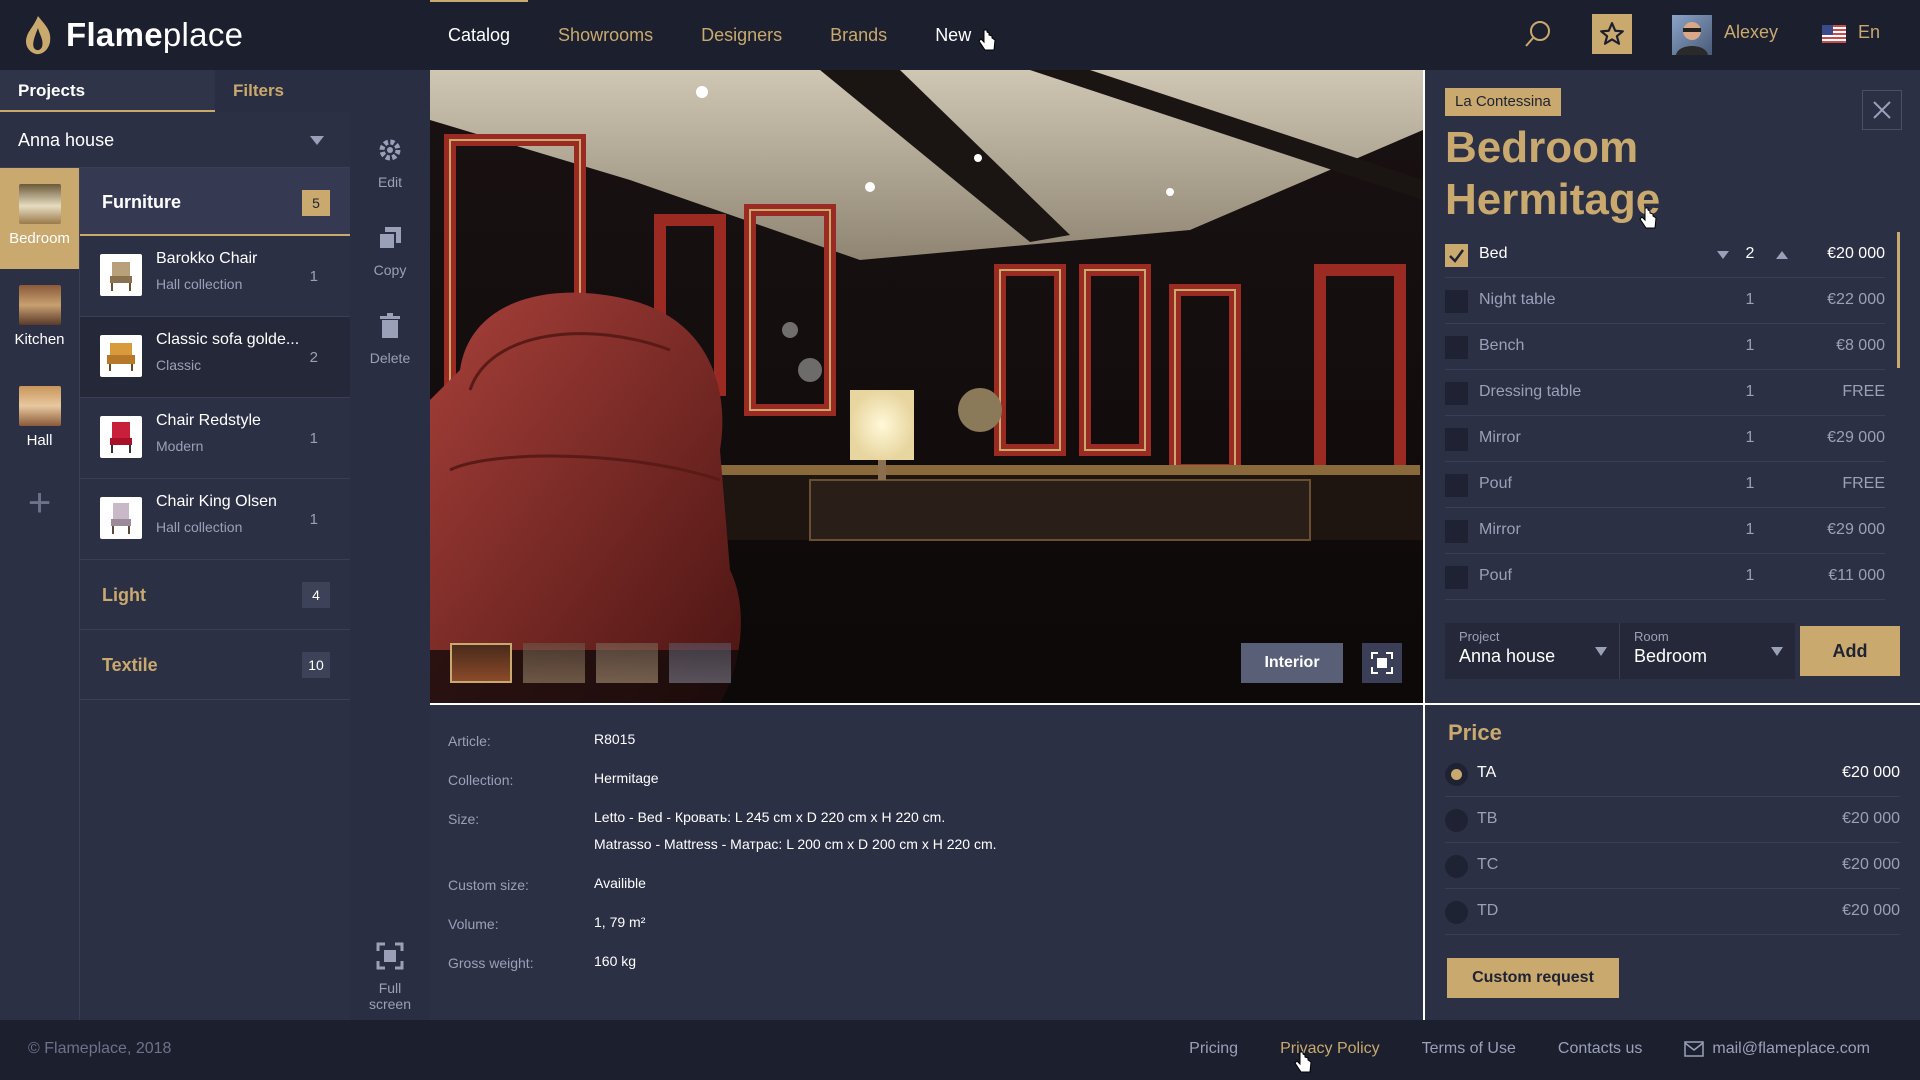  What do you see at coordinates (1665, 301) in the screenshot?
I see `table-row: Night table 1 €22 000` at bounding box center [1665, 301].